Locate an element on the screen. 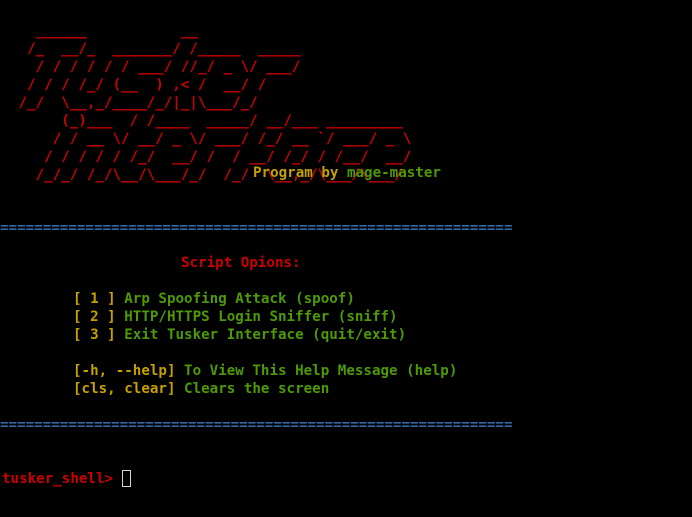 This screenshot has height=517, width=692. credits-prefix: Program by is located at coordinates (296, 173).